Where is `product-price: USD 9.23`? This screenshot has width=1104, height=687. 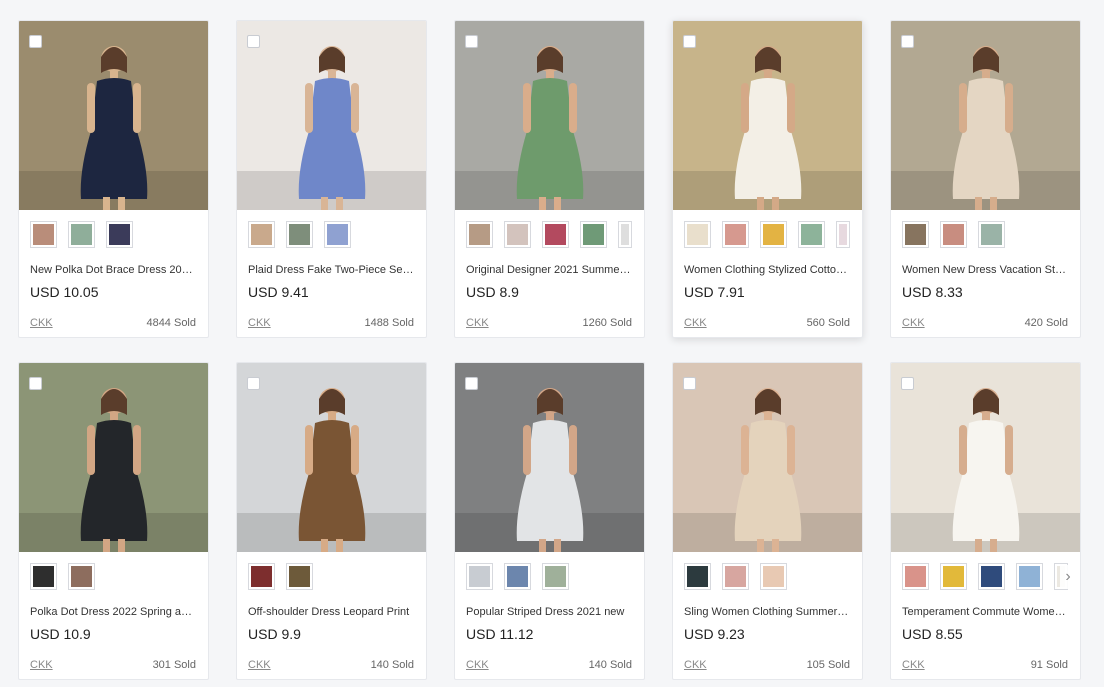
product-price: USD 9.23 is located at coordinates (714, 634).